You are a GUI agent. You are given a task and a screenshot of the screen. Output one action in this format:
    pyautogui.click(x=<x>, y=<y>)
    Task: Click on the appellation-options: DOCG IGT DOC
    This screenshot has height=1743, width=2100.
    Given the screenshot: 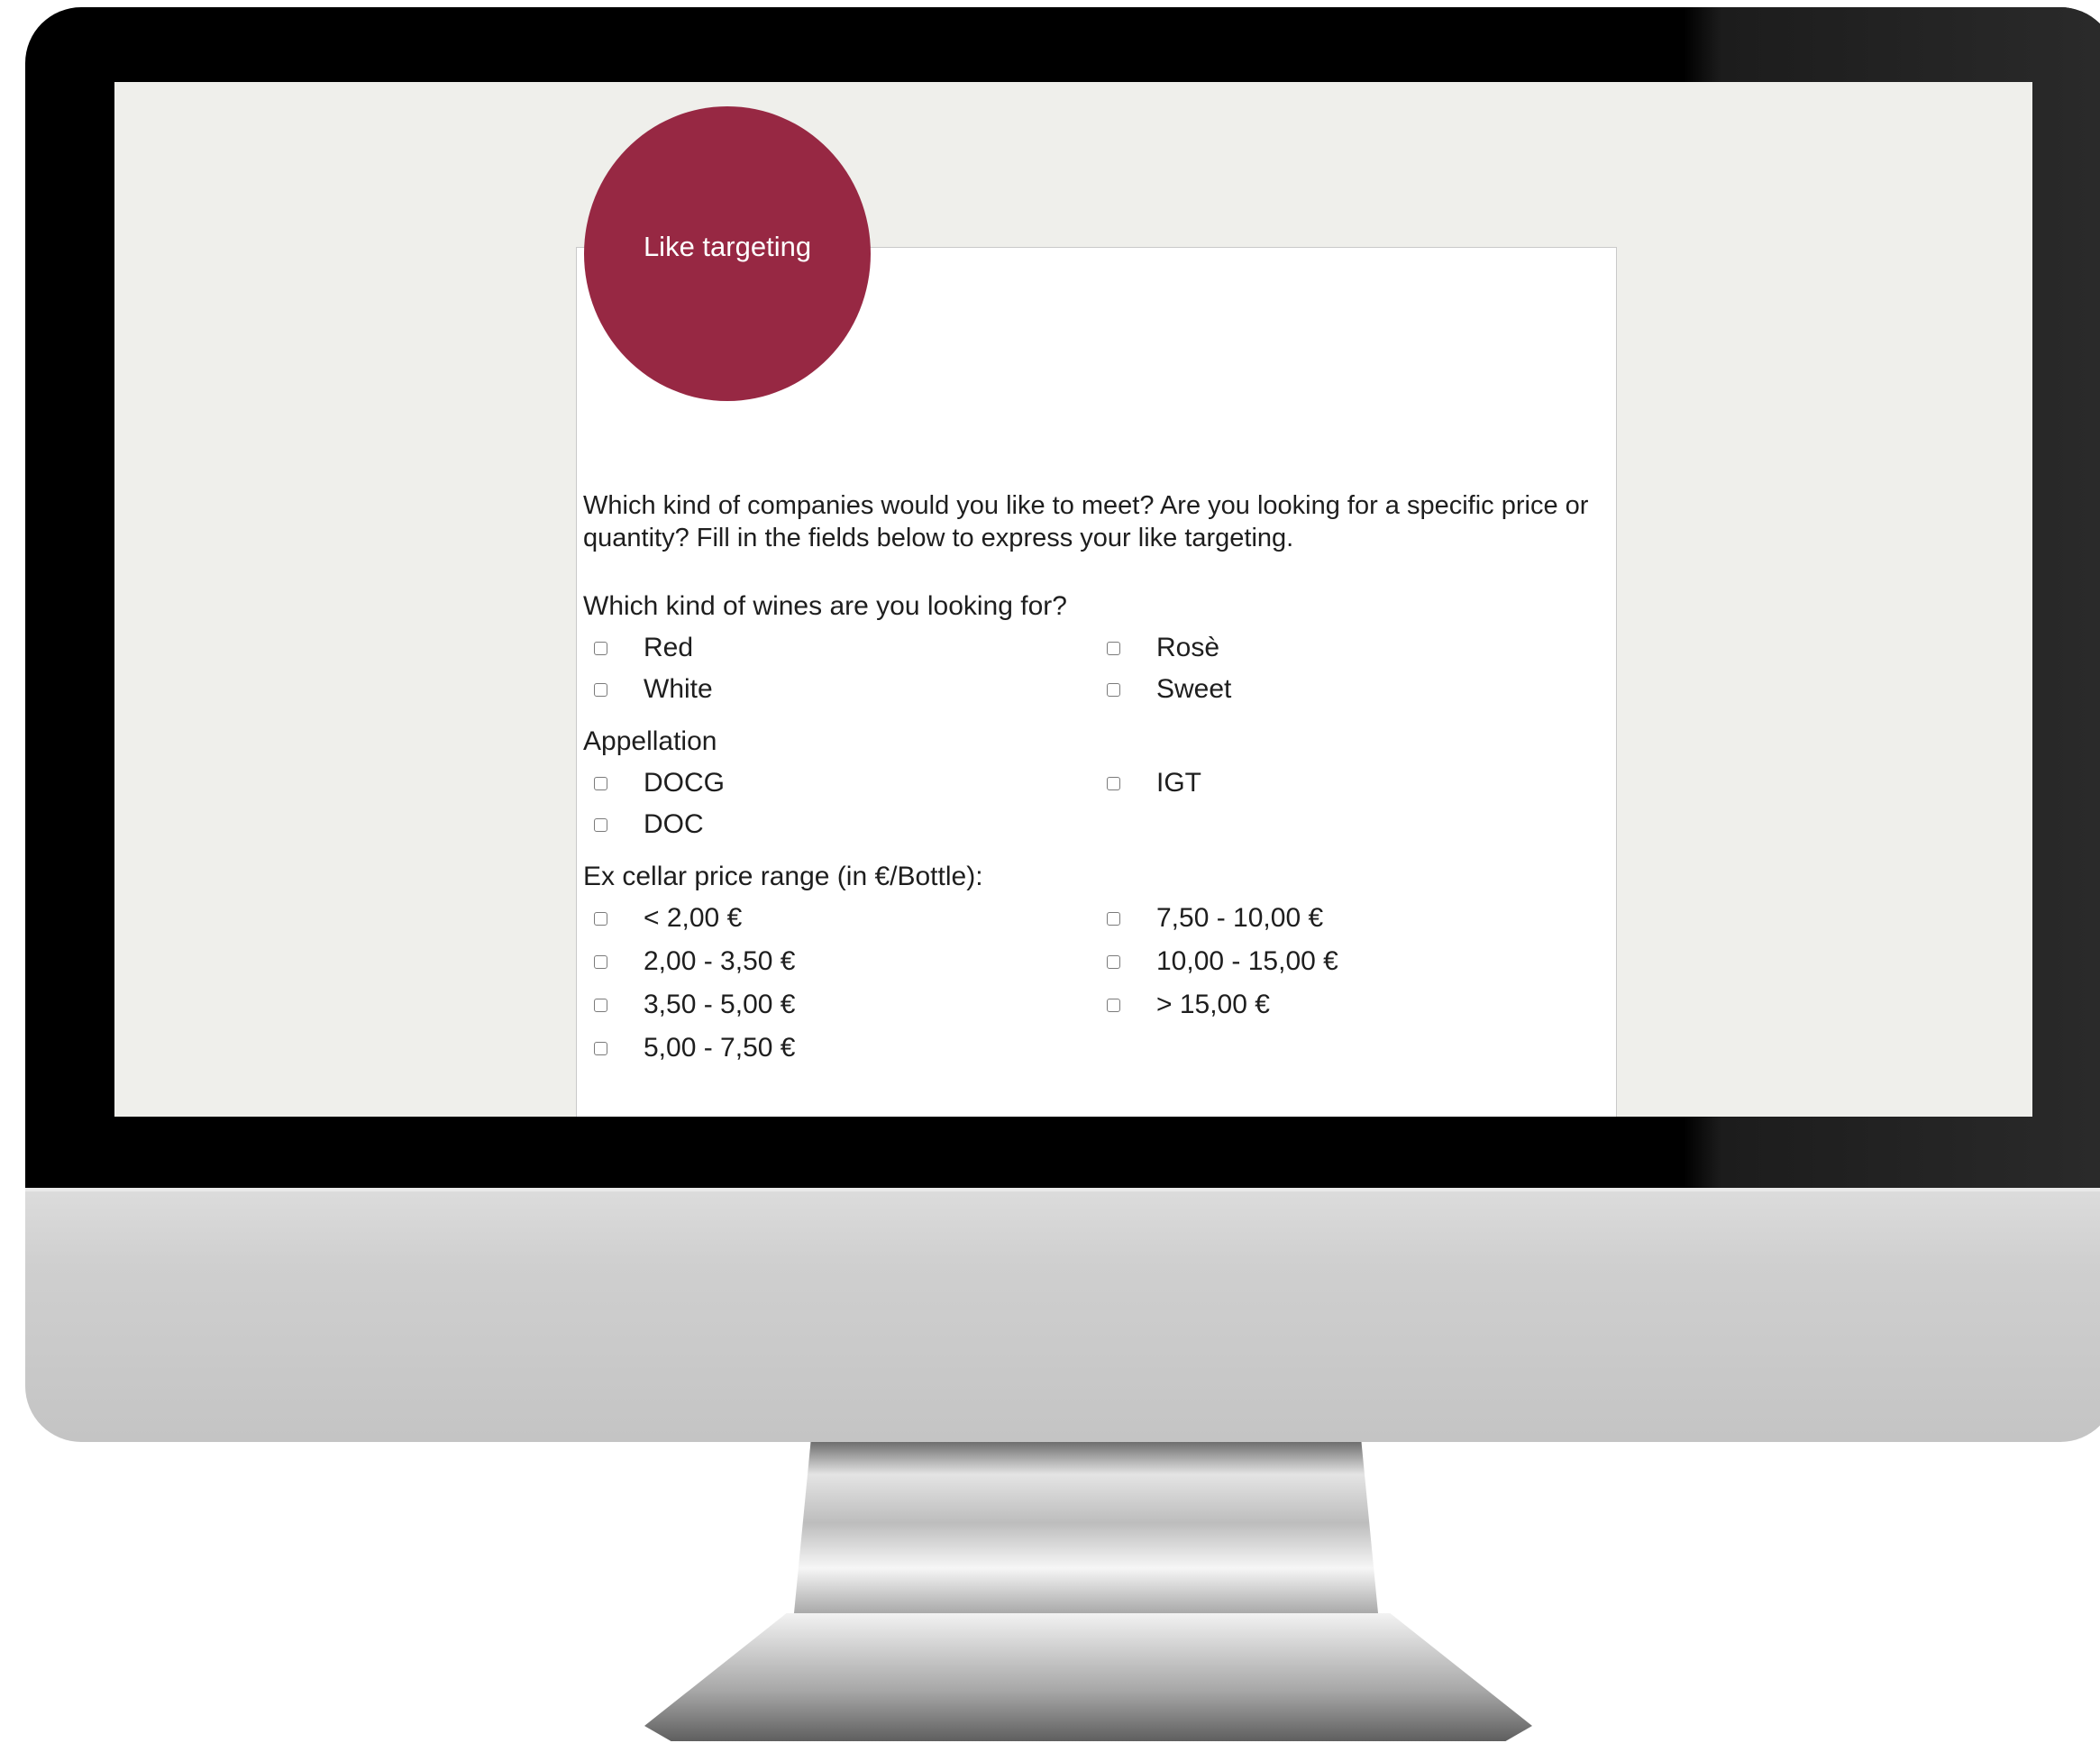 What is the action you would take?
    pyautogui.click(x=1097, y=804)
    